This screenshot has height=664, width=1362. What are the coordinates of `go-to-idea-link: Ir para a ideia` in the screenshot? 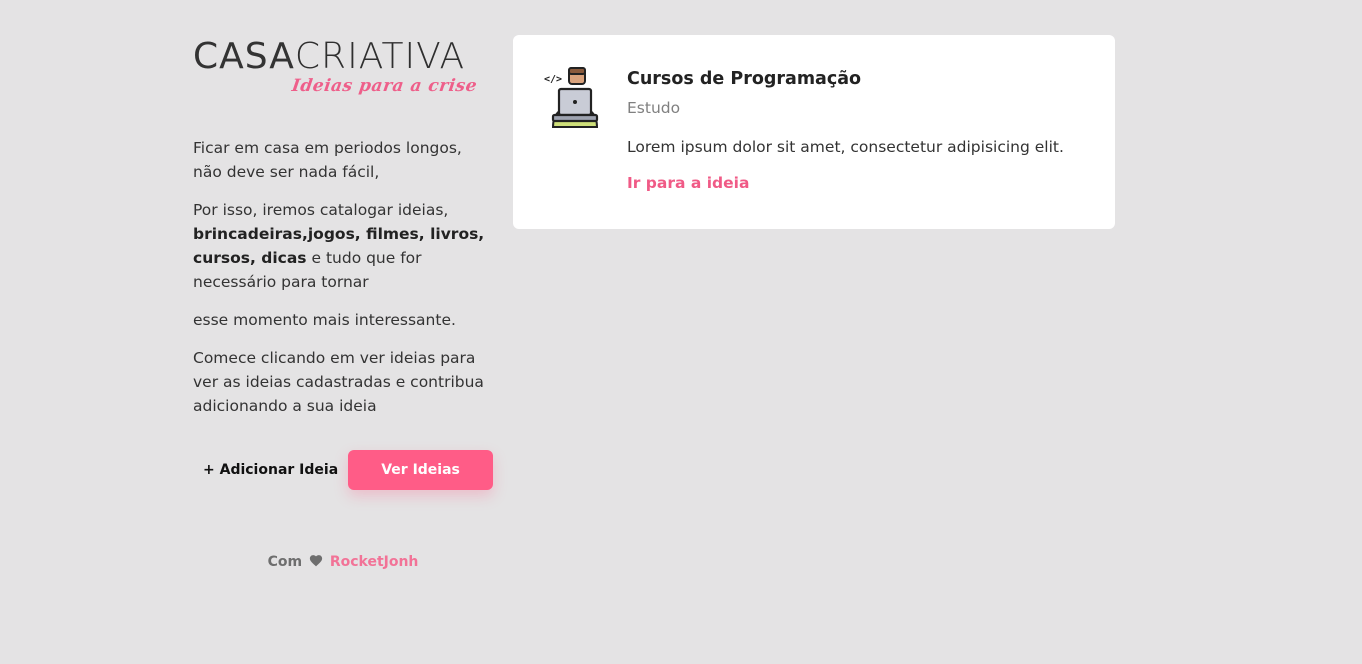 It's located at (861, 183).